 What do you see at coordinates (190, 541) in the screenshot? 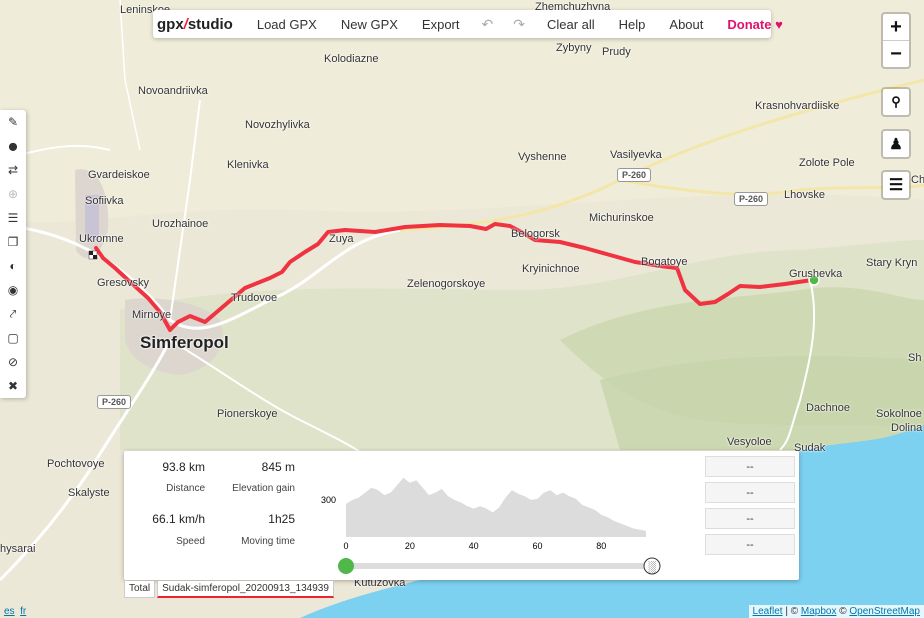
I see `speed-label: Speed` at bounding box center [190, 541].